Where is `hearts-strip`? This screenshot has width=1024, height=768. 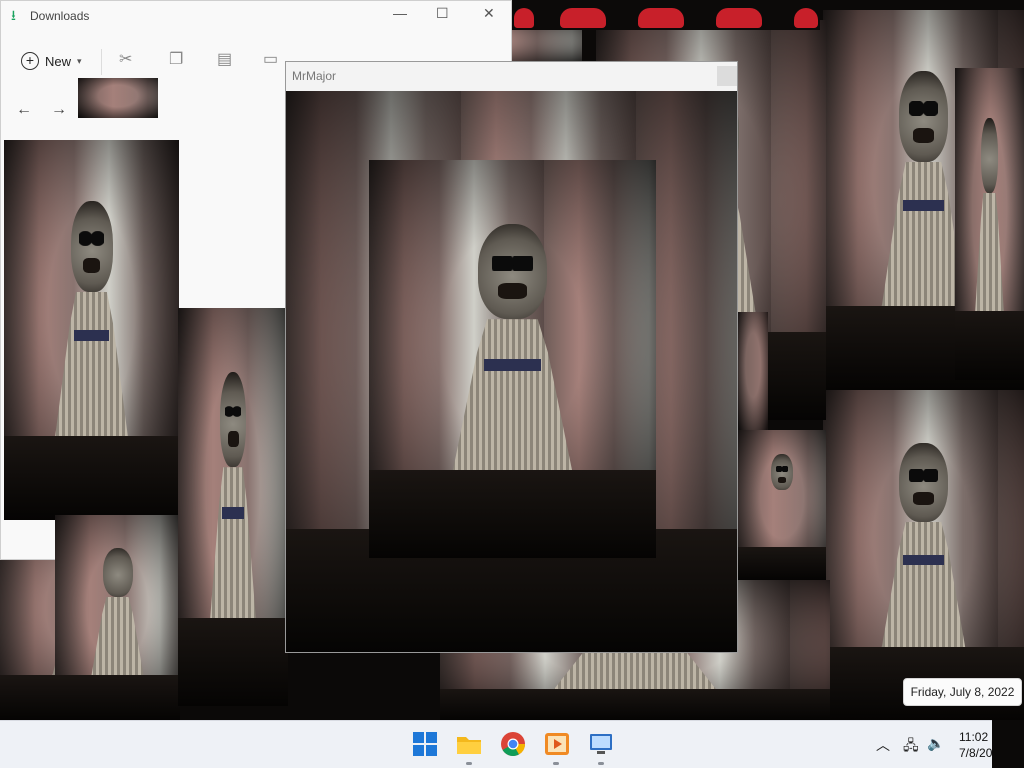
hearts-strip is located at coordinates (665, 15).